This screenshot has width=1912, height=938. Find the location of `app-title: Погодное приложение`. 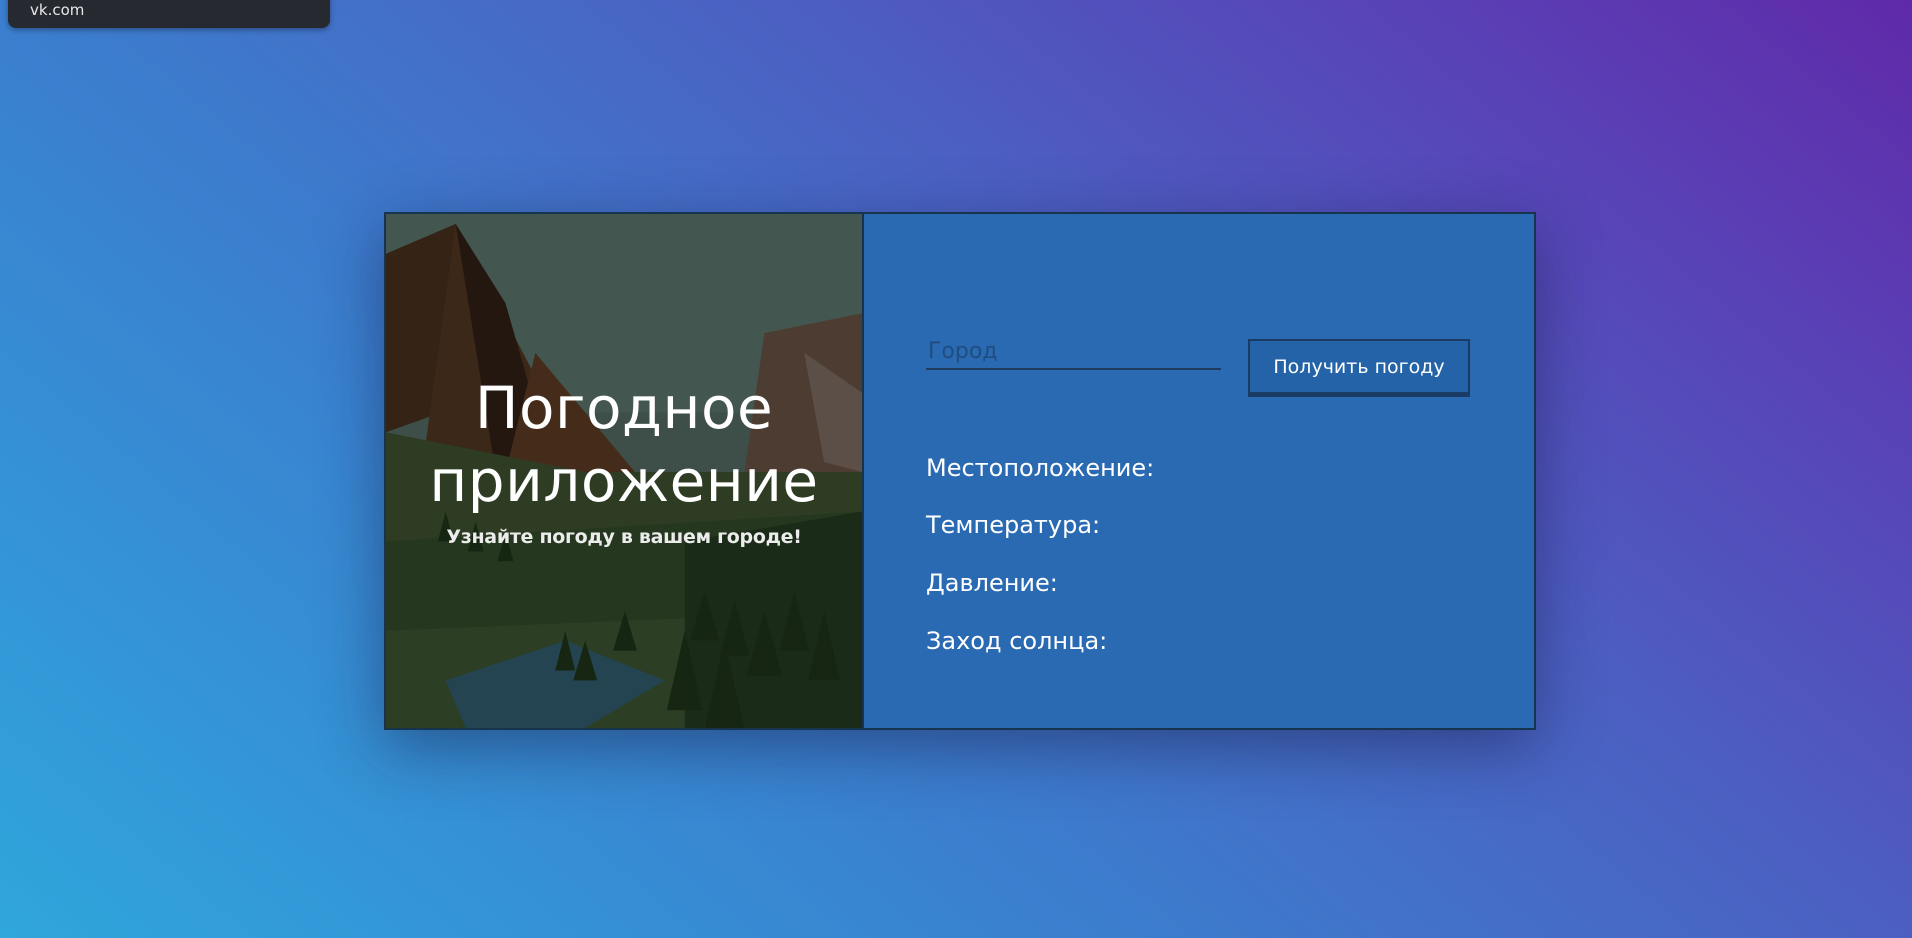

app-title: Погодное приложение is located at coordinates (624, 444).